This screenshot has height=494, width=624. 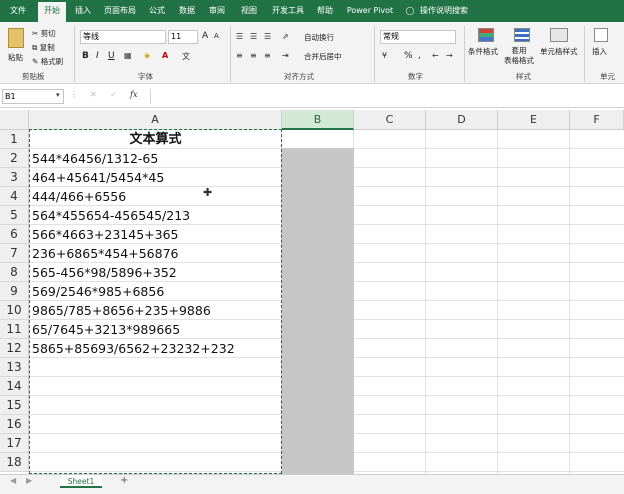 What do you see at coordinates (14, 424) in the screenshot?
I see `row-header: 16` at bounding box center [14, 424].